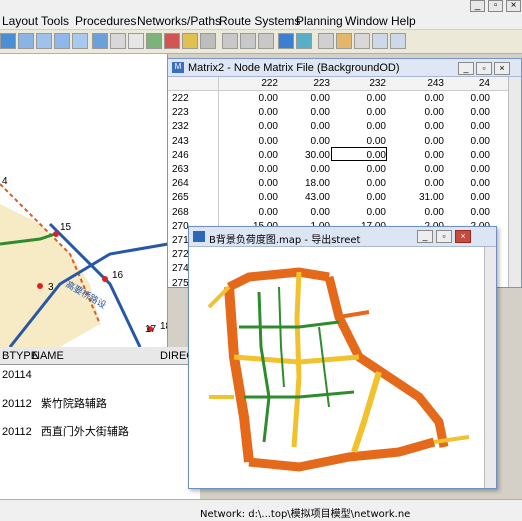 This screenshot has width=522, height=521. I want to click on tool-12-icon, so click(230, 41).